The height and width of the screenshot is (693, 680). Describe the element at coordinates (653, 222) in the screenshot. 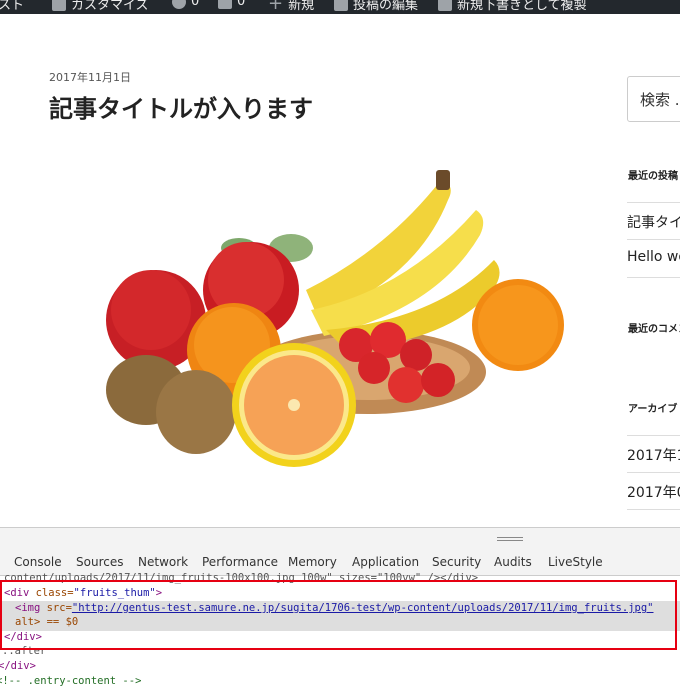

I see `recent-post-link: 記事タイトルが入ります` at that location.